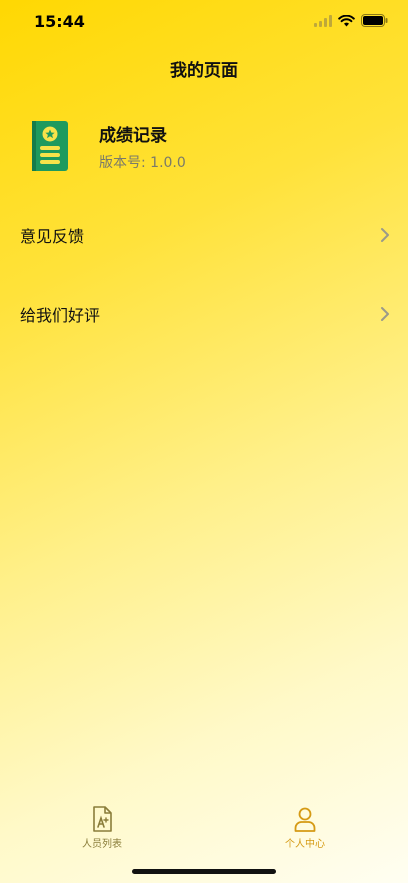  I want to click on menu-item-label: 意见反馈, so click(52, 236).